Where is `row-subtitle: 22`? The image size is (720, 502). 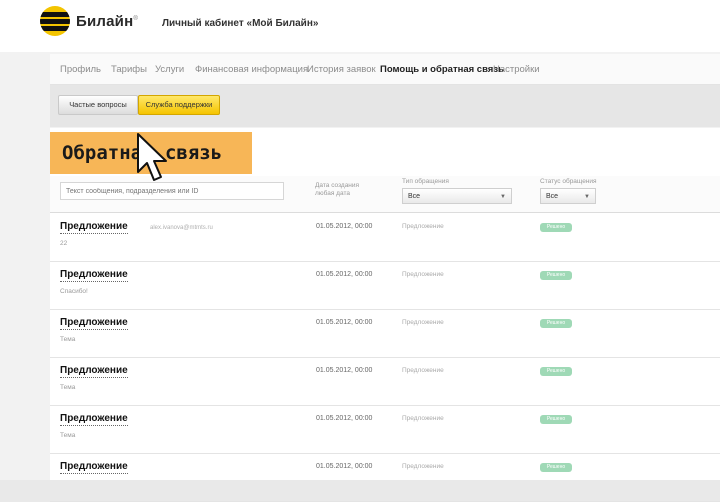
row-subtitle: 22 is located at coordinates (64, 243).